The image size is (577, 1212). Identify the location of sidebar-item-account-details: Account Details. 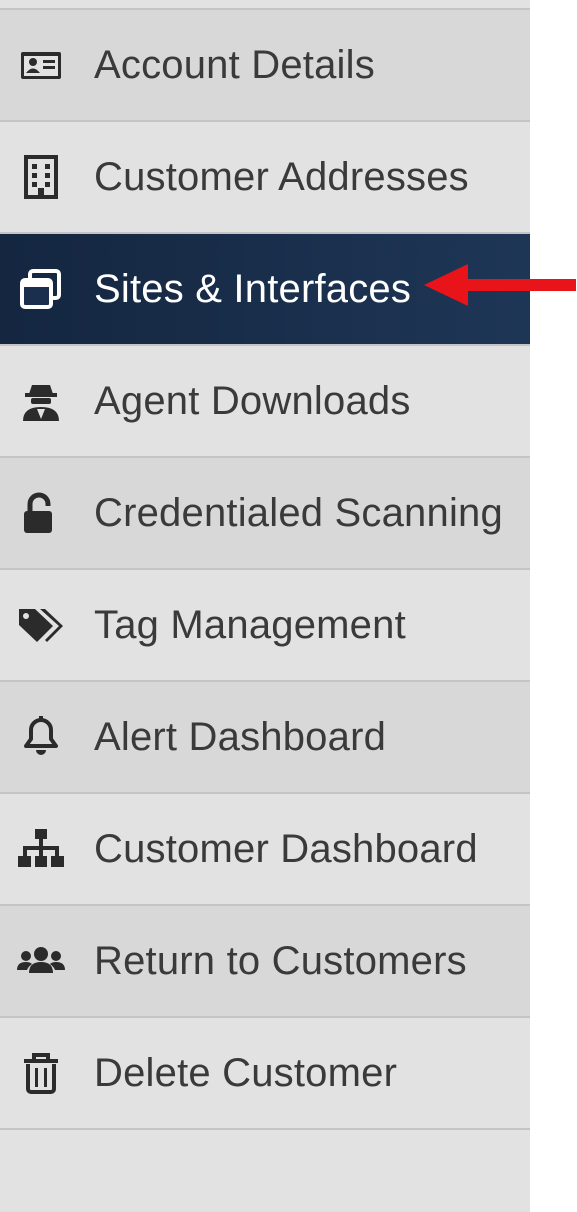
(265, 66).